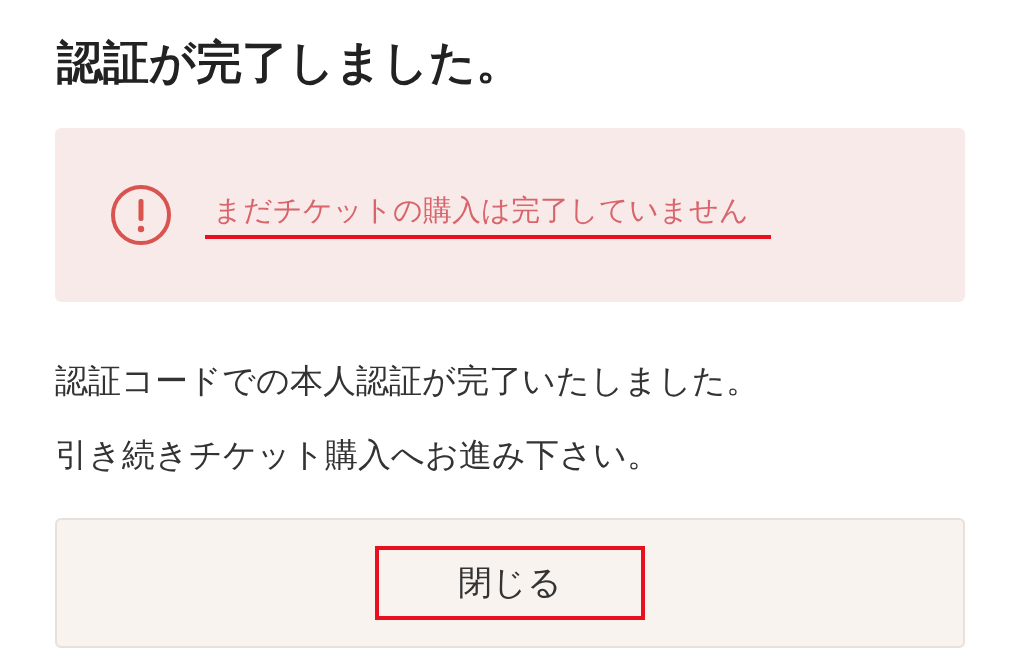 This screenshot has width=1024, height=671. What do you see at coordinates (358, 455) in the screenshot?
I see `body-text: 引き続きチケット購入へお進み下さい。` at bounding box center [358, 455].